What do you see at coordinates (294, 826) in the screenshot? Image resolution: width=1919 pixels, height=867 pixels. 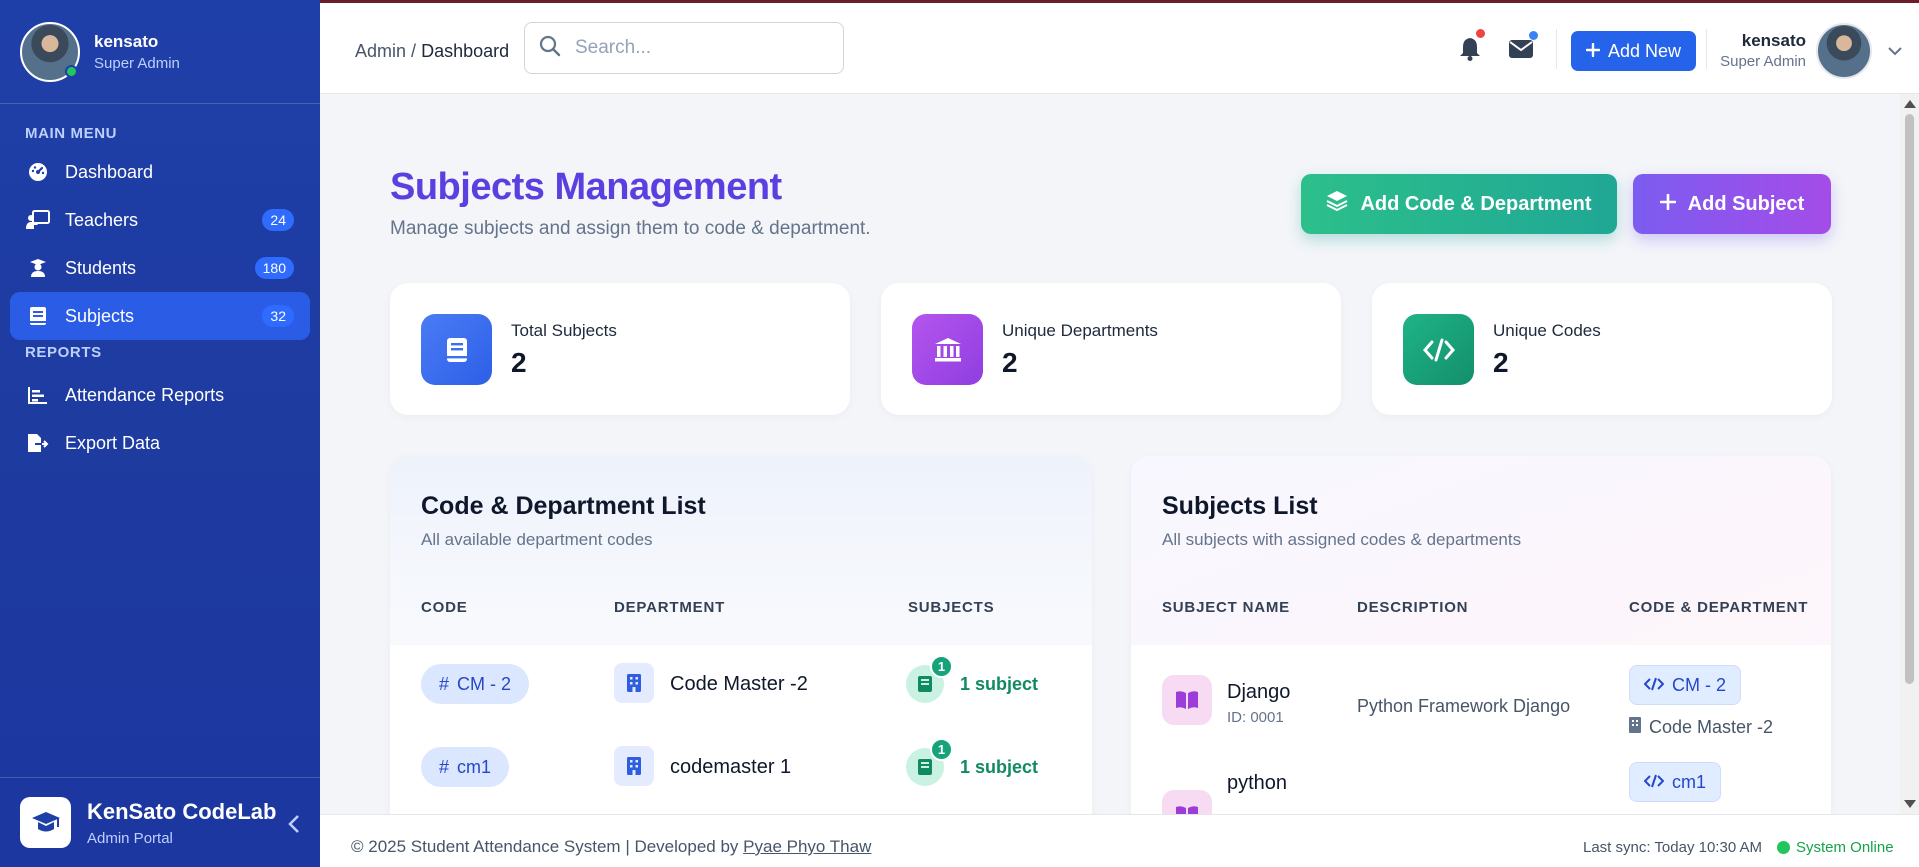 I see `collapse-sidebar-icon` at bounding box center [294, 826].